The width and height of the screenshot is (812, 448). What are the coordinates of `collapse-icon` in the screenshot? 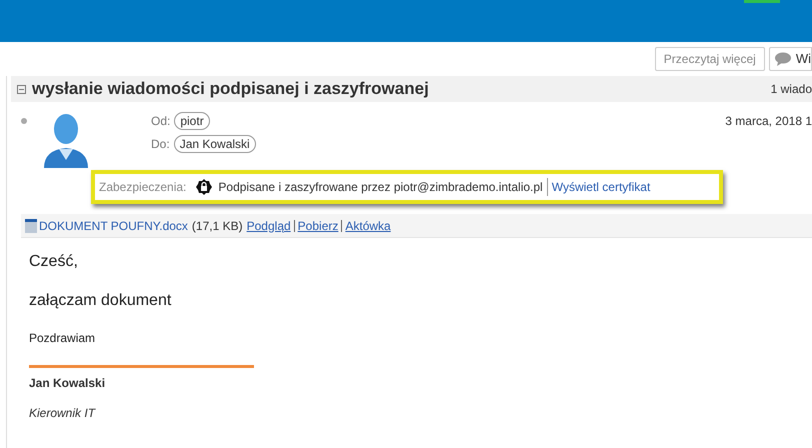 It's located at (21, 89).